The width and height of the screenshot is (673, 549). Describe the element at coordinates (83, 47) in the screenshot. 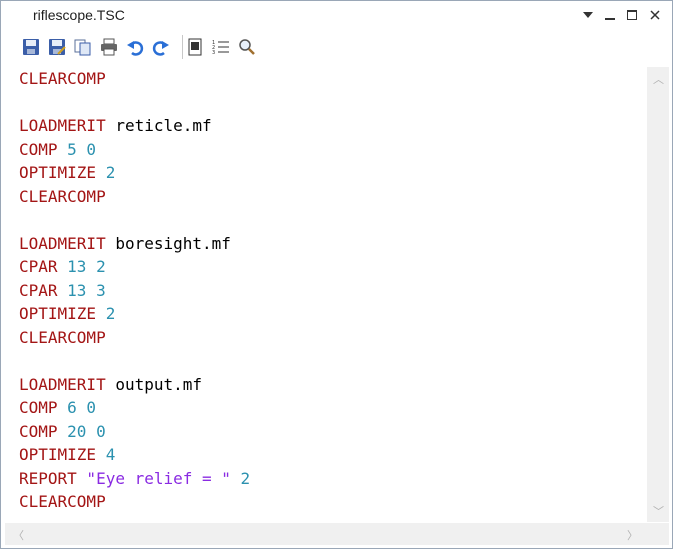

I see `copy-icon` at that location.